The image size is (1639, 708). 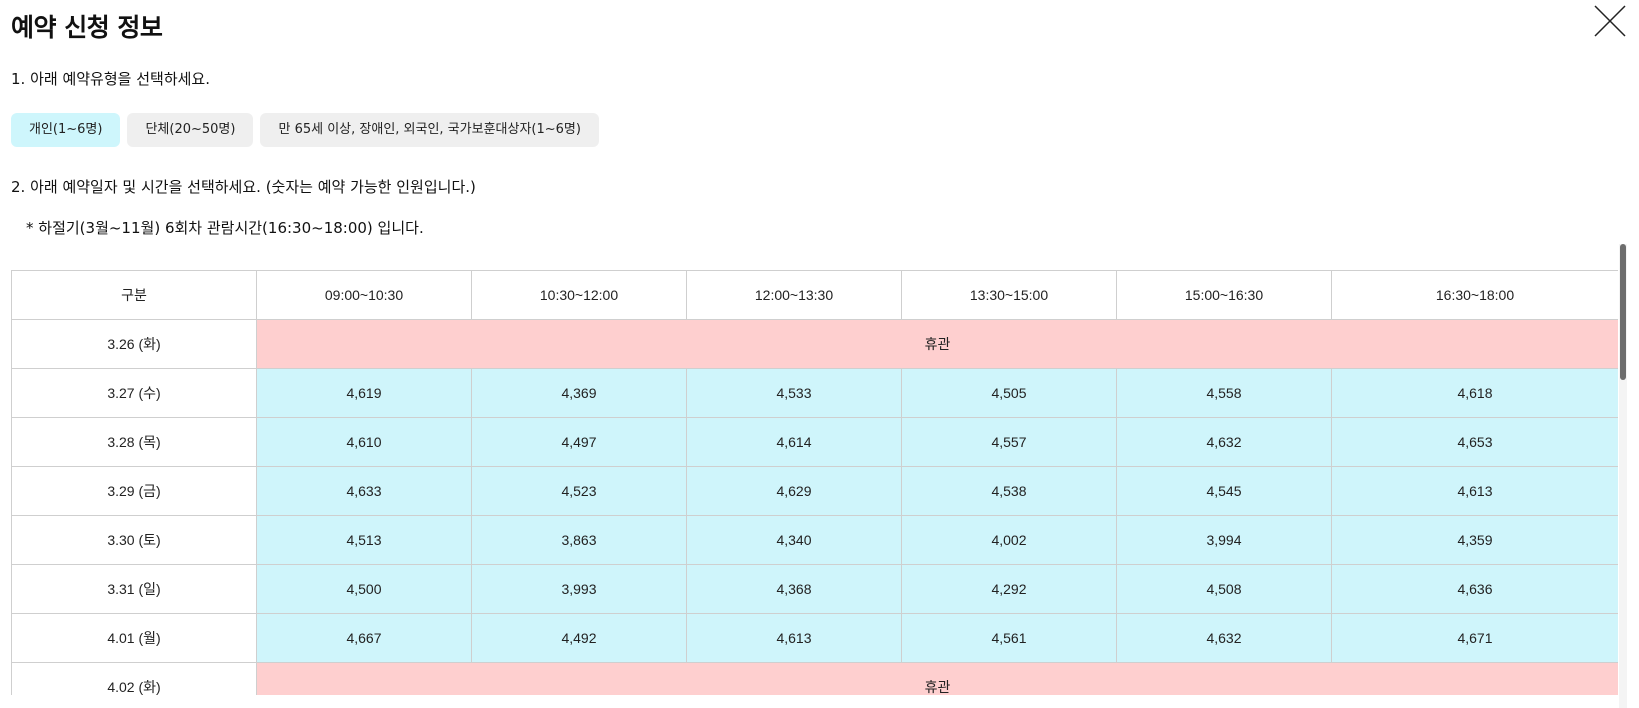 I want to click on availability-cell: 4,505, so click(x=1009, y=393).